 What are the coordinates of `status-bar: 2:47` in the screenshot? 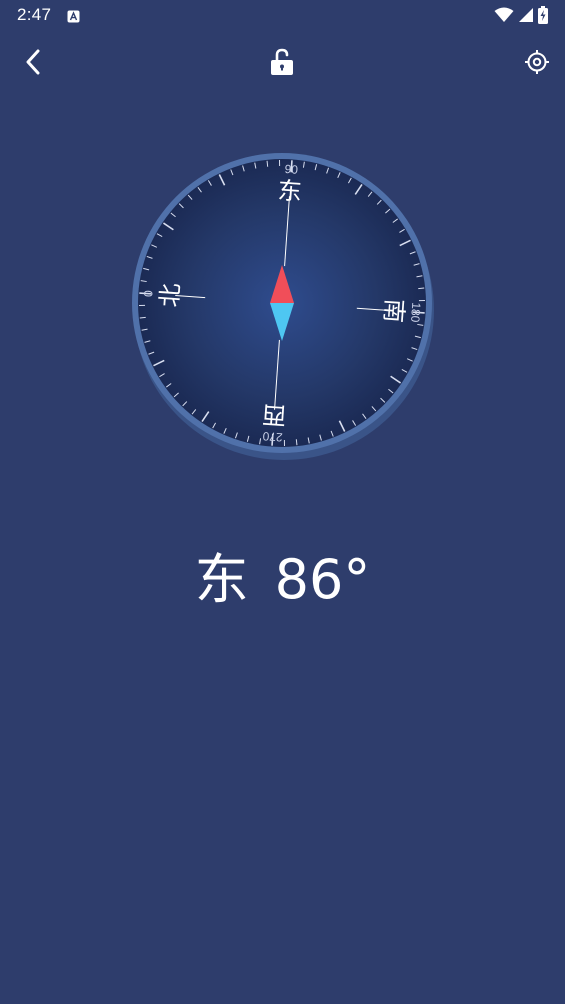 It's located at (282, 15).